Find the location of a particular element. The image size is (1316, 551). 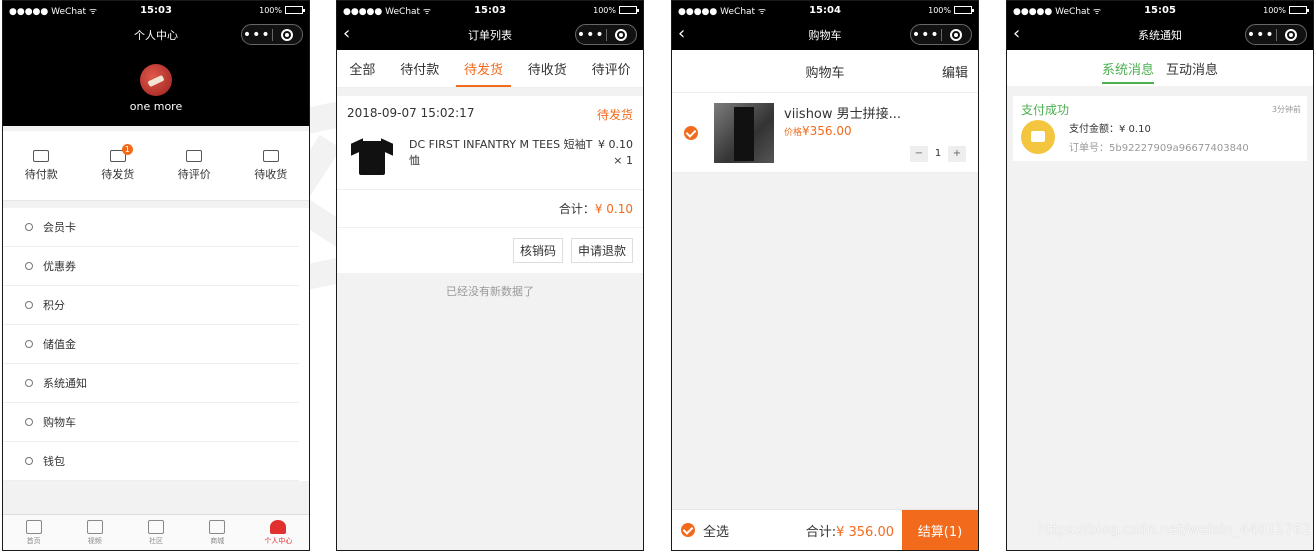

product-quantity: × 1 is located at coordinates (623, 160).